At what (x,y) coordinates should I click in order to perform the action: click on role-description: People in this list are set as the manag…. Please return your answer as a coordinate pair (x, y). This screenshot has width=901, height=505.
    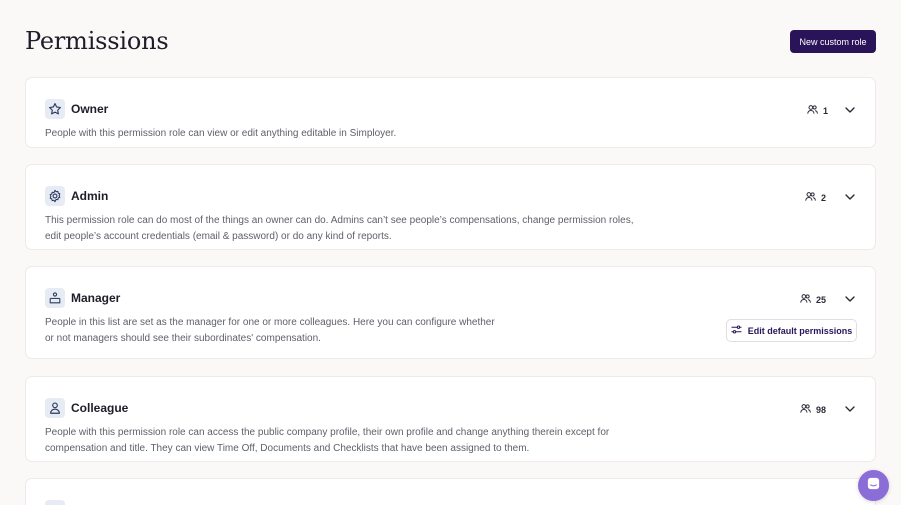
    Looking at the image, I should click on (270, 331).